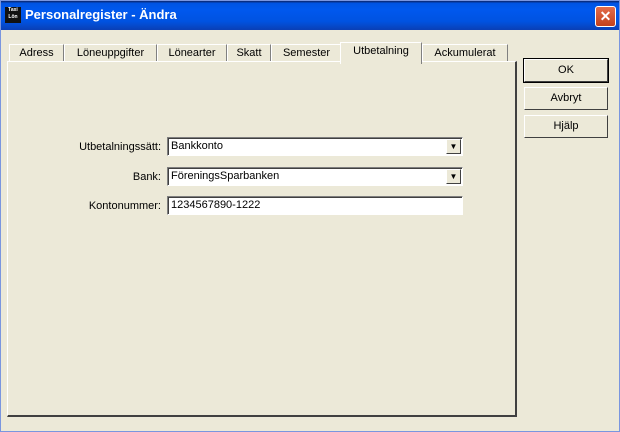  Describe the element at coordinates (192, 53) in the screenshot. I see `tab-lonearter: Lönearter` at that location.